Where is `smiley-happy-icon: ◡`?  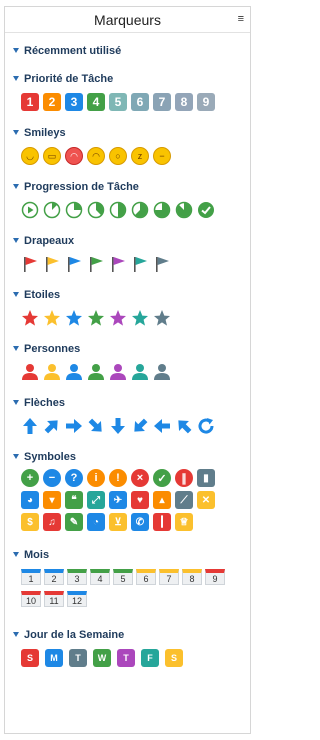 smiley-happy-icon: ◡ is located at coordinates (30, 156).